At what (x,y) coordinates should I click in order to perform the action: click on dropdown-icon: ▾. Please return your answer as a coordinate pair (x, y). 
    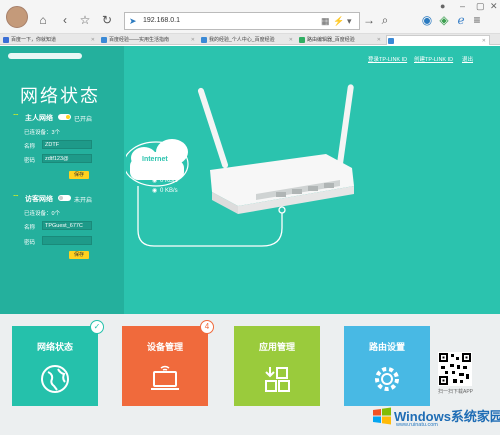
    Looking at the image, I should click on (349, 21).